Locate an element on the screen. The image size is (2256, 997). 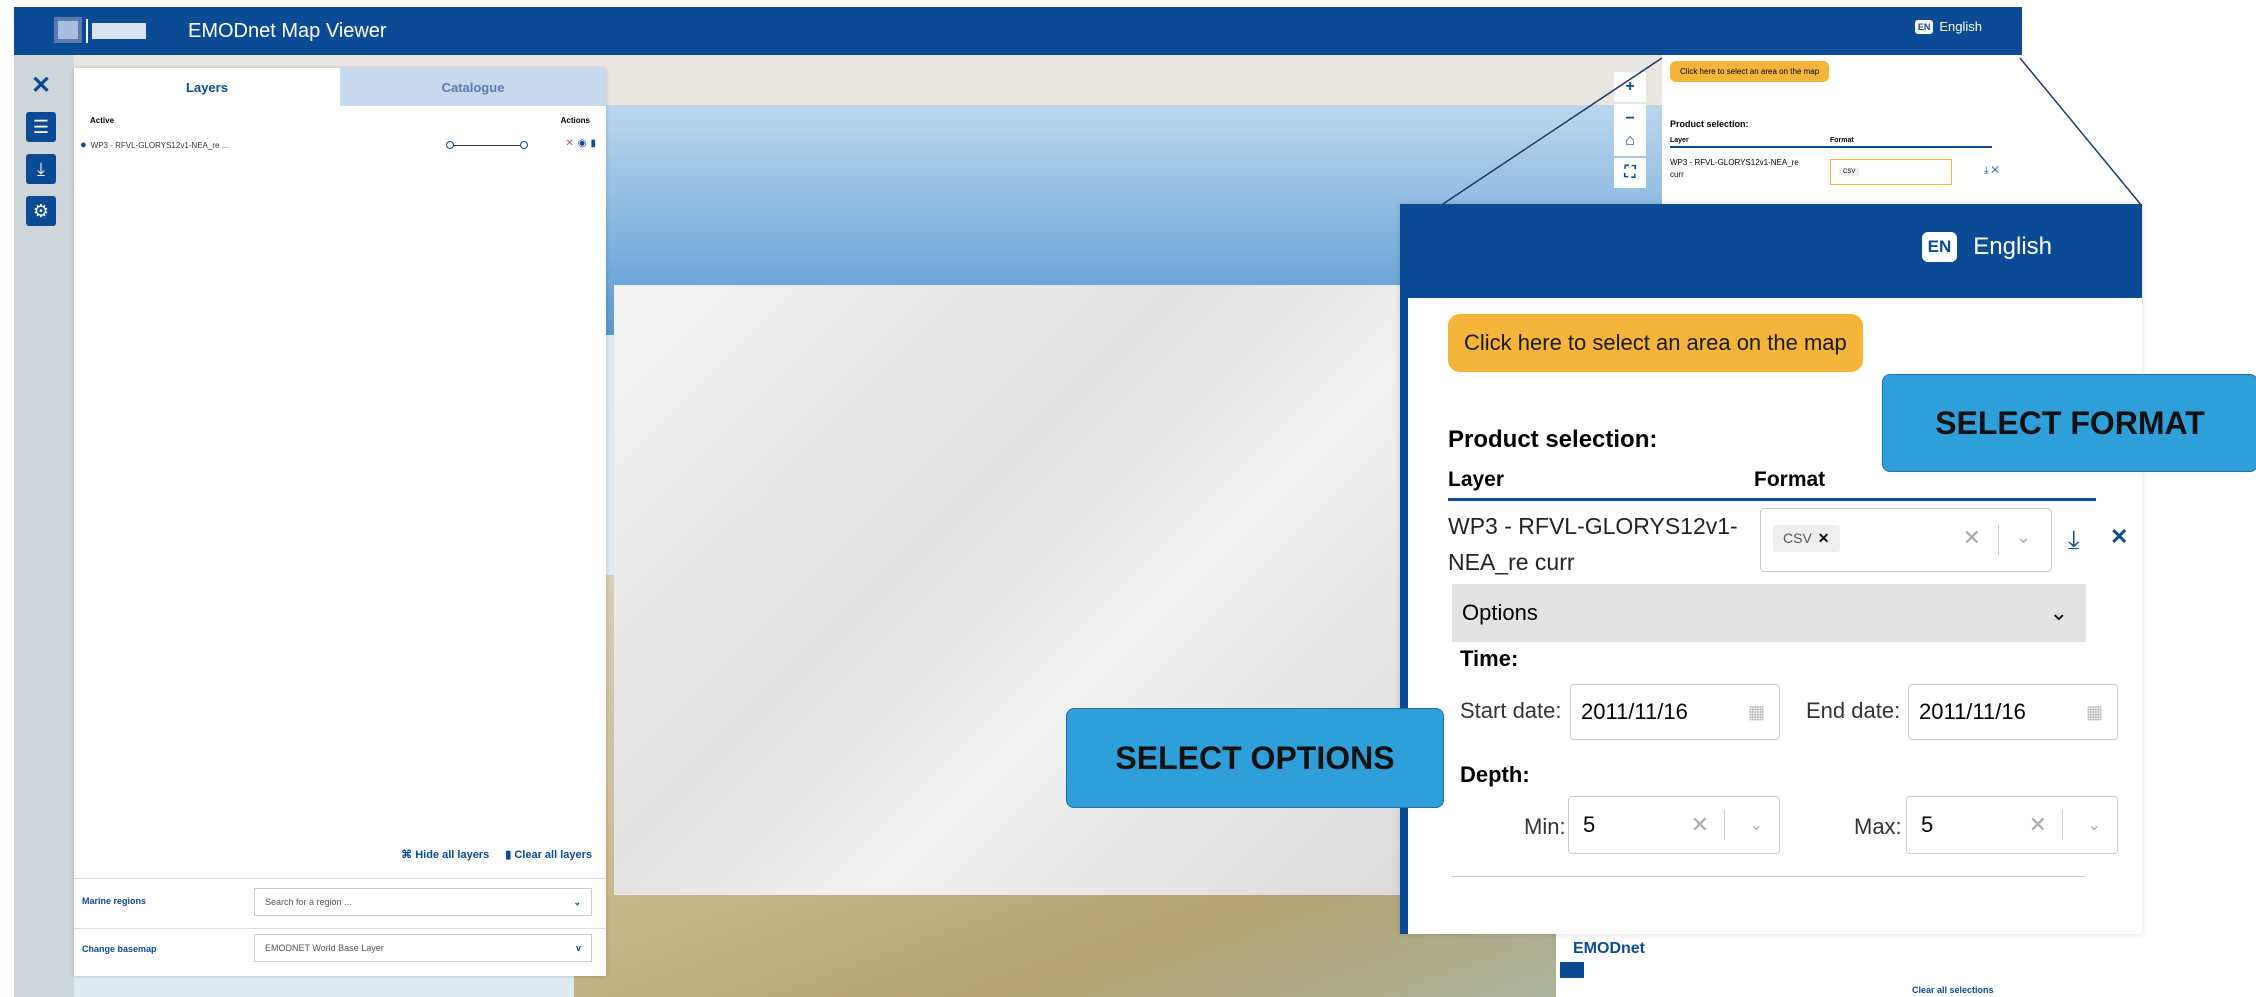
format-chip-label: CSV is located at coordinates (1797, 538).